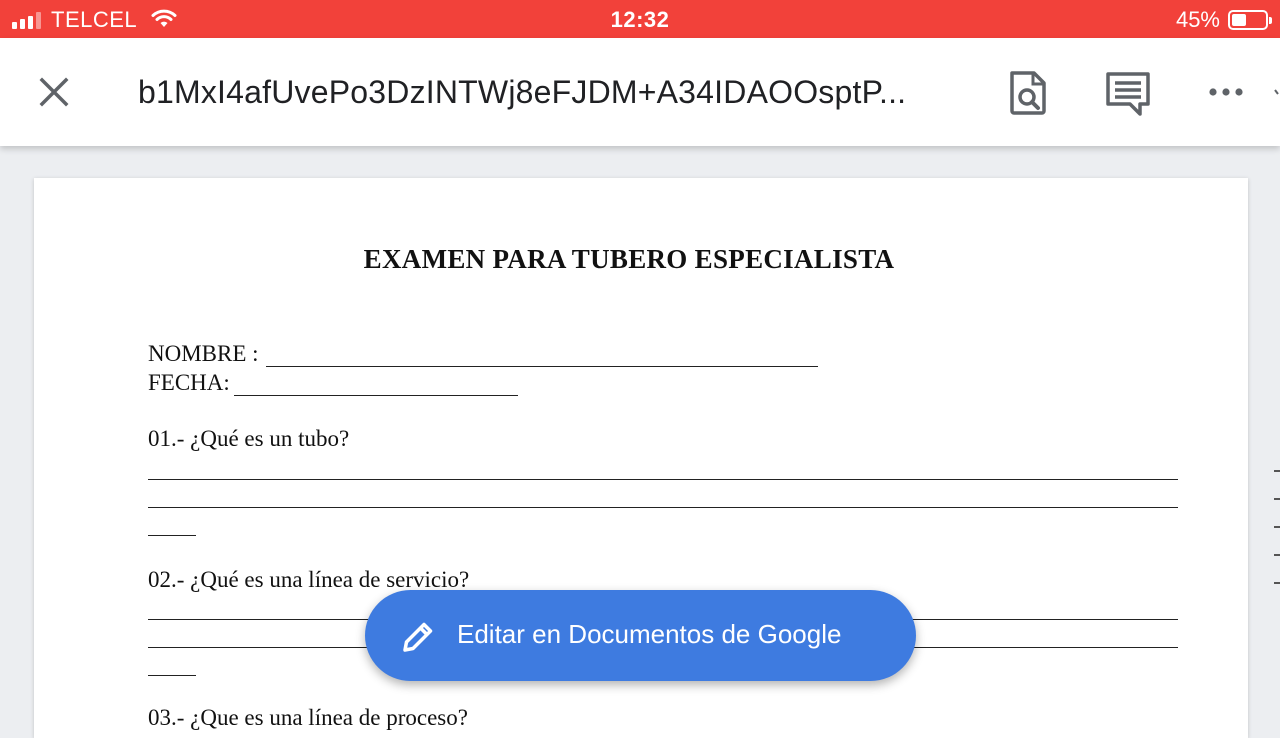 The image size is (1280, 738). What do you see at coordinates (1239, 20) in the screenshot?
I see `battery-fill` at bounding box center [1239, 20].